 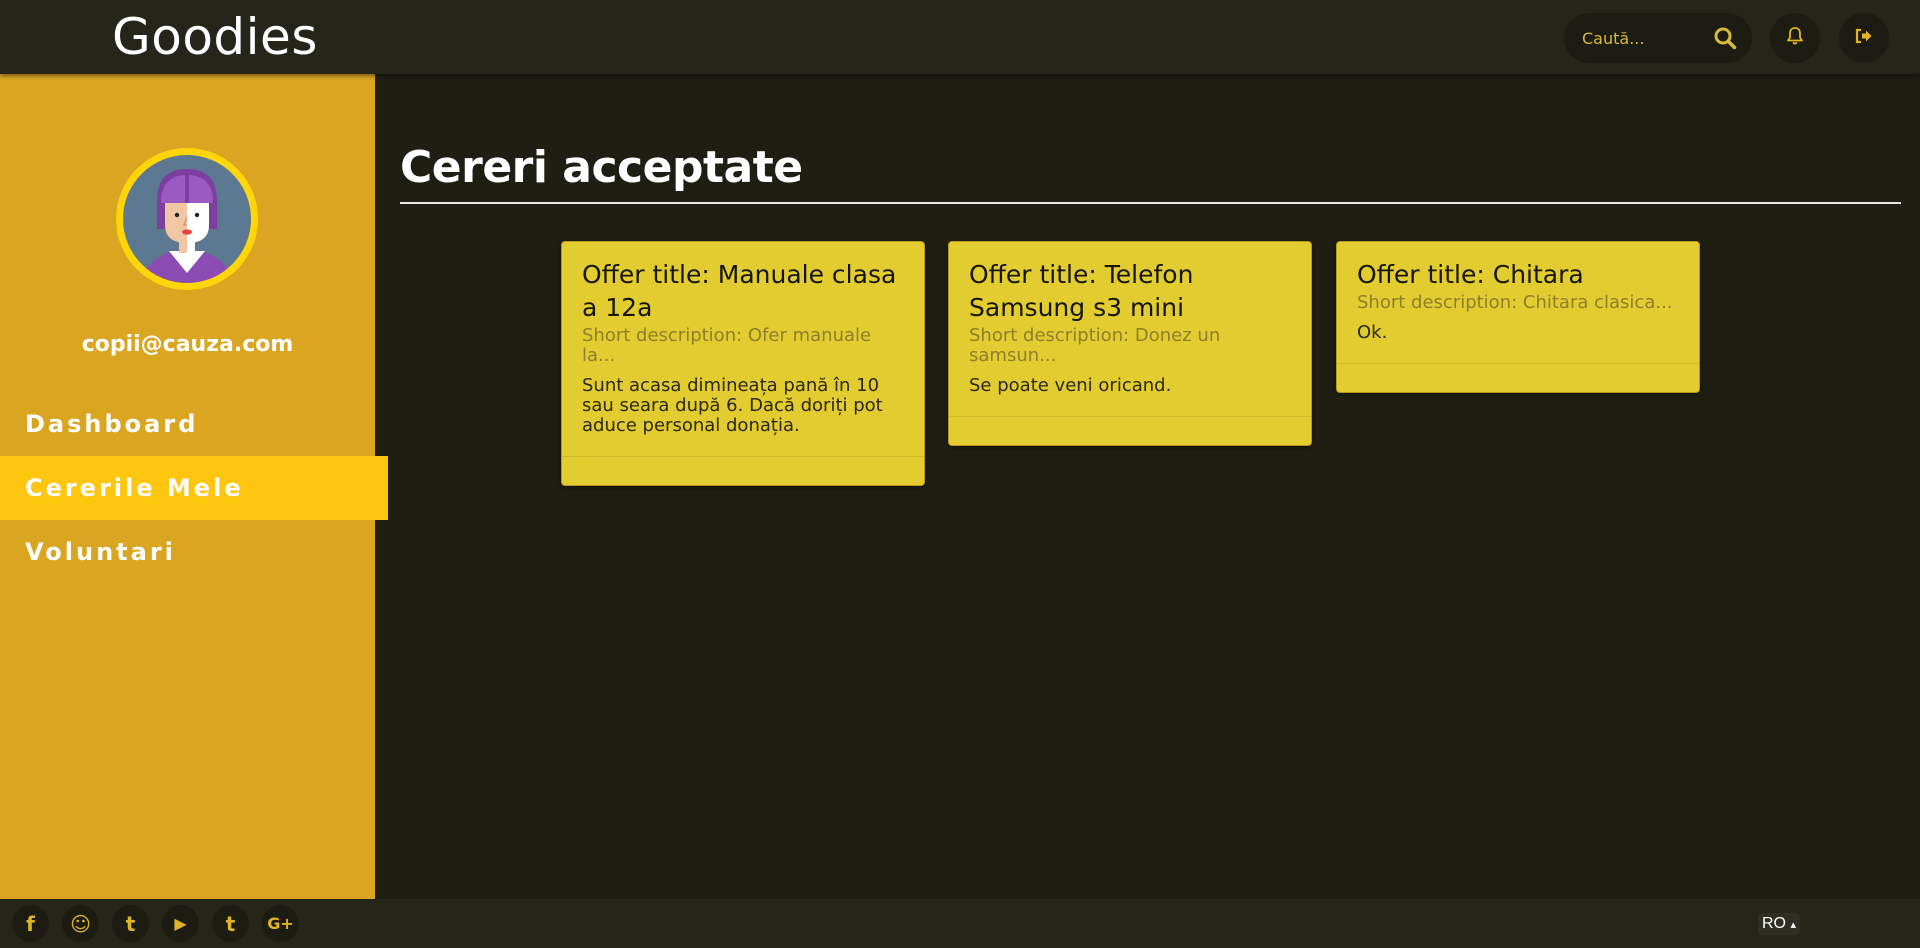 I want to click on offer-details: Se poate veni oricand., so click(x=1070, y=385).